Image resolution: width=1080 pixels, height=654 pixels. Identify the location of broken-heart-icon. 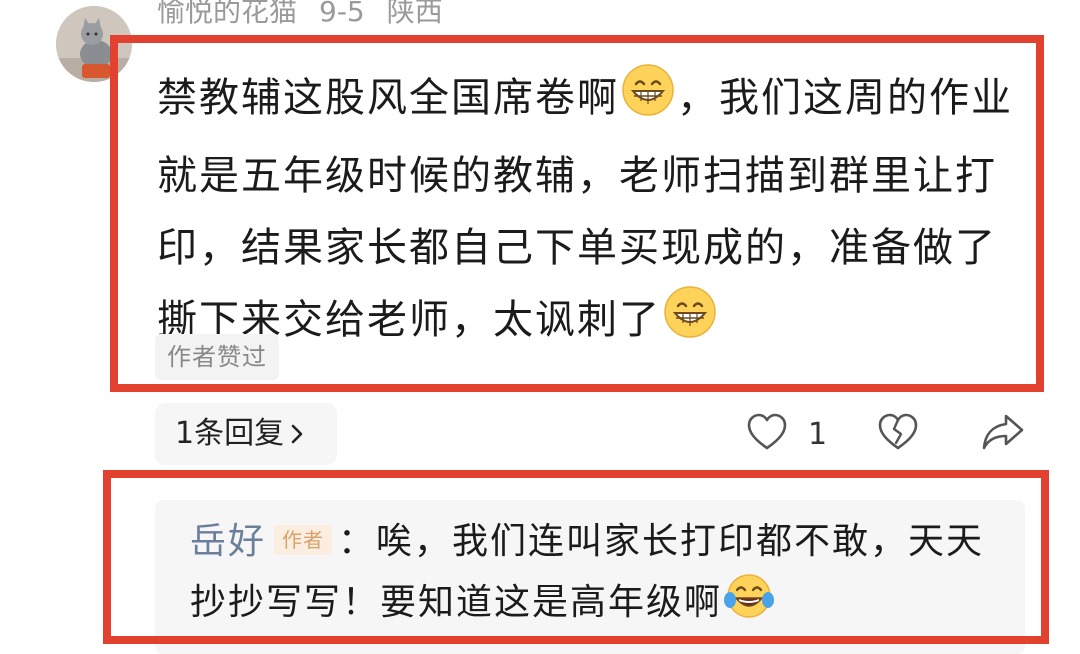
(898, 435).